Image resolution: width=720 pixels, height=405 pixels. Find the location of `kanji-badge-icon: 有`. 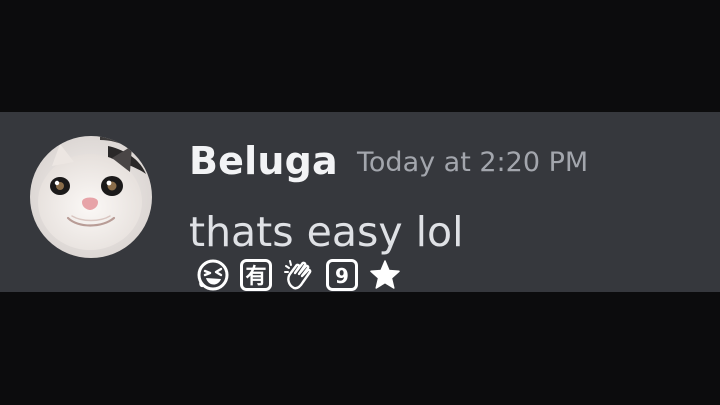

kanji-badge-icon: 有 is located at coordinates (256, 275).